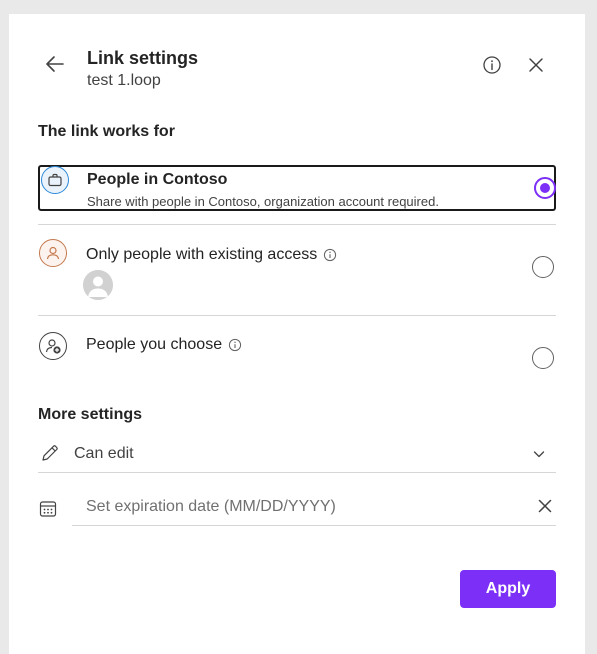 Image resolution: width=597 pixels, height=654 pixels. Describe the element at coordinates (314, 507) in the screenshot. I see `expiration-date-input` at that location.